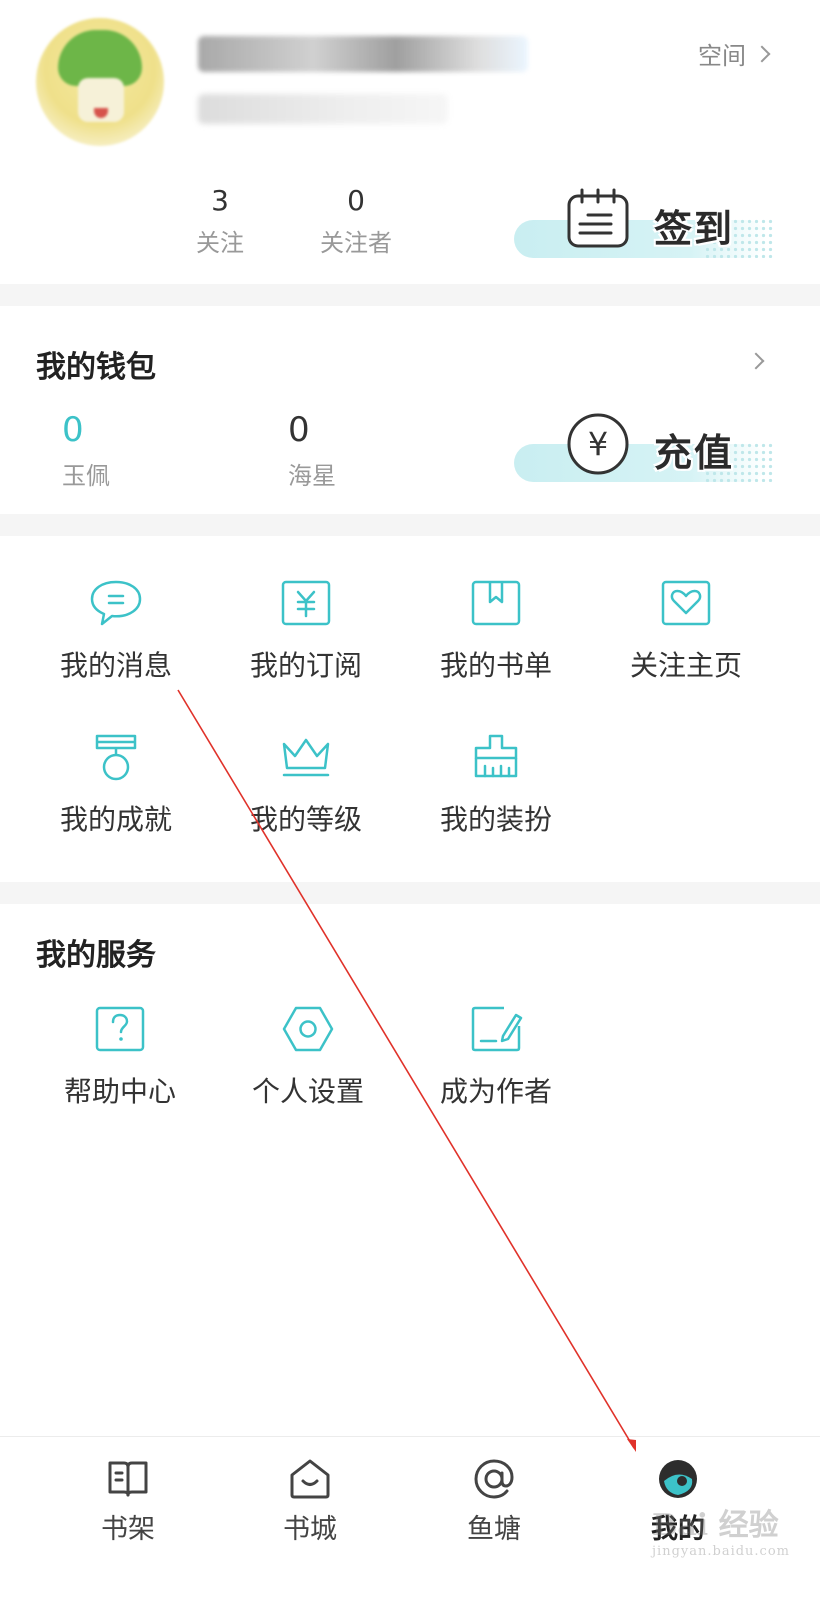 This screenshot has width=820, height=1600. Describe the element at coordinates (116, 631) in the screenshot. I see `grid-item-messages: 我的消息` at that location.